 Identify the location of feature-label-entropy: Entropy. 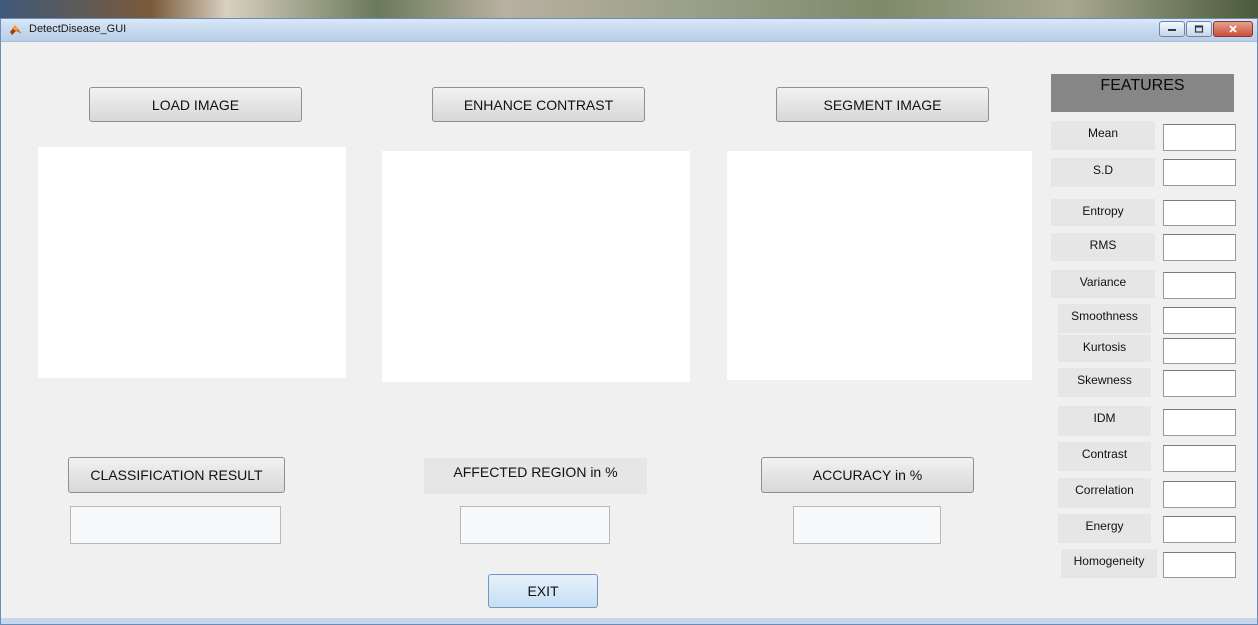
(1103, 212).